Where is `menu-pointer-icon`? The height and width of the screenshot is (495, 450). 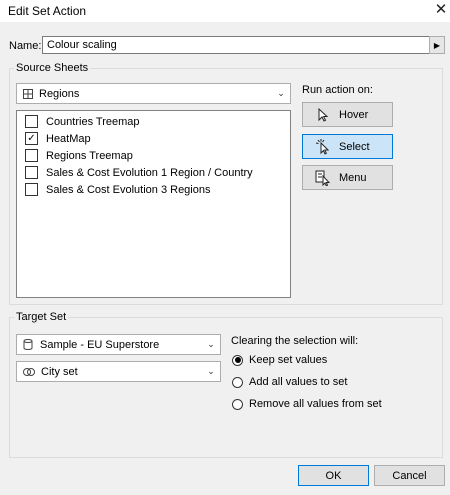
menu-pointer-icon is located at coordinates (323, 178).